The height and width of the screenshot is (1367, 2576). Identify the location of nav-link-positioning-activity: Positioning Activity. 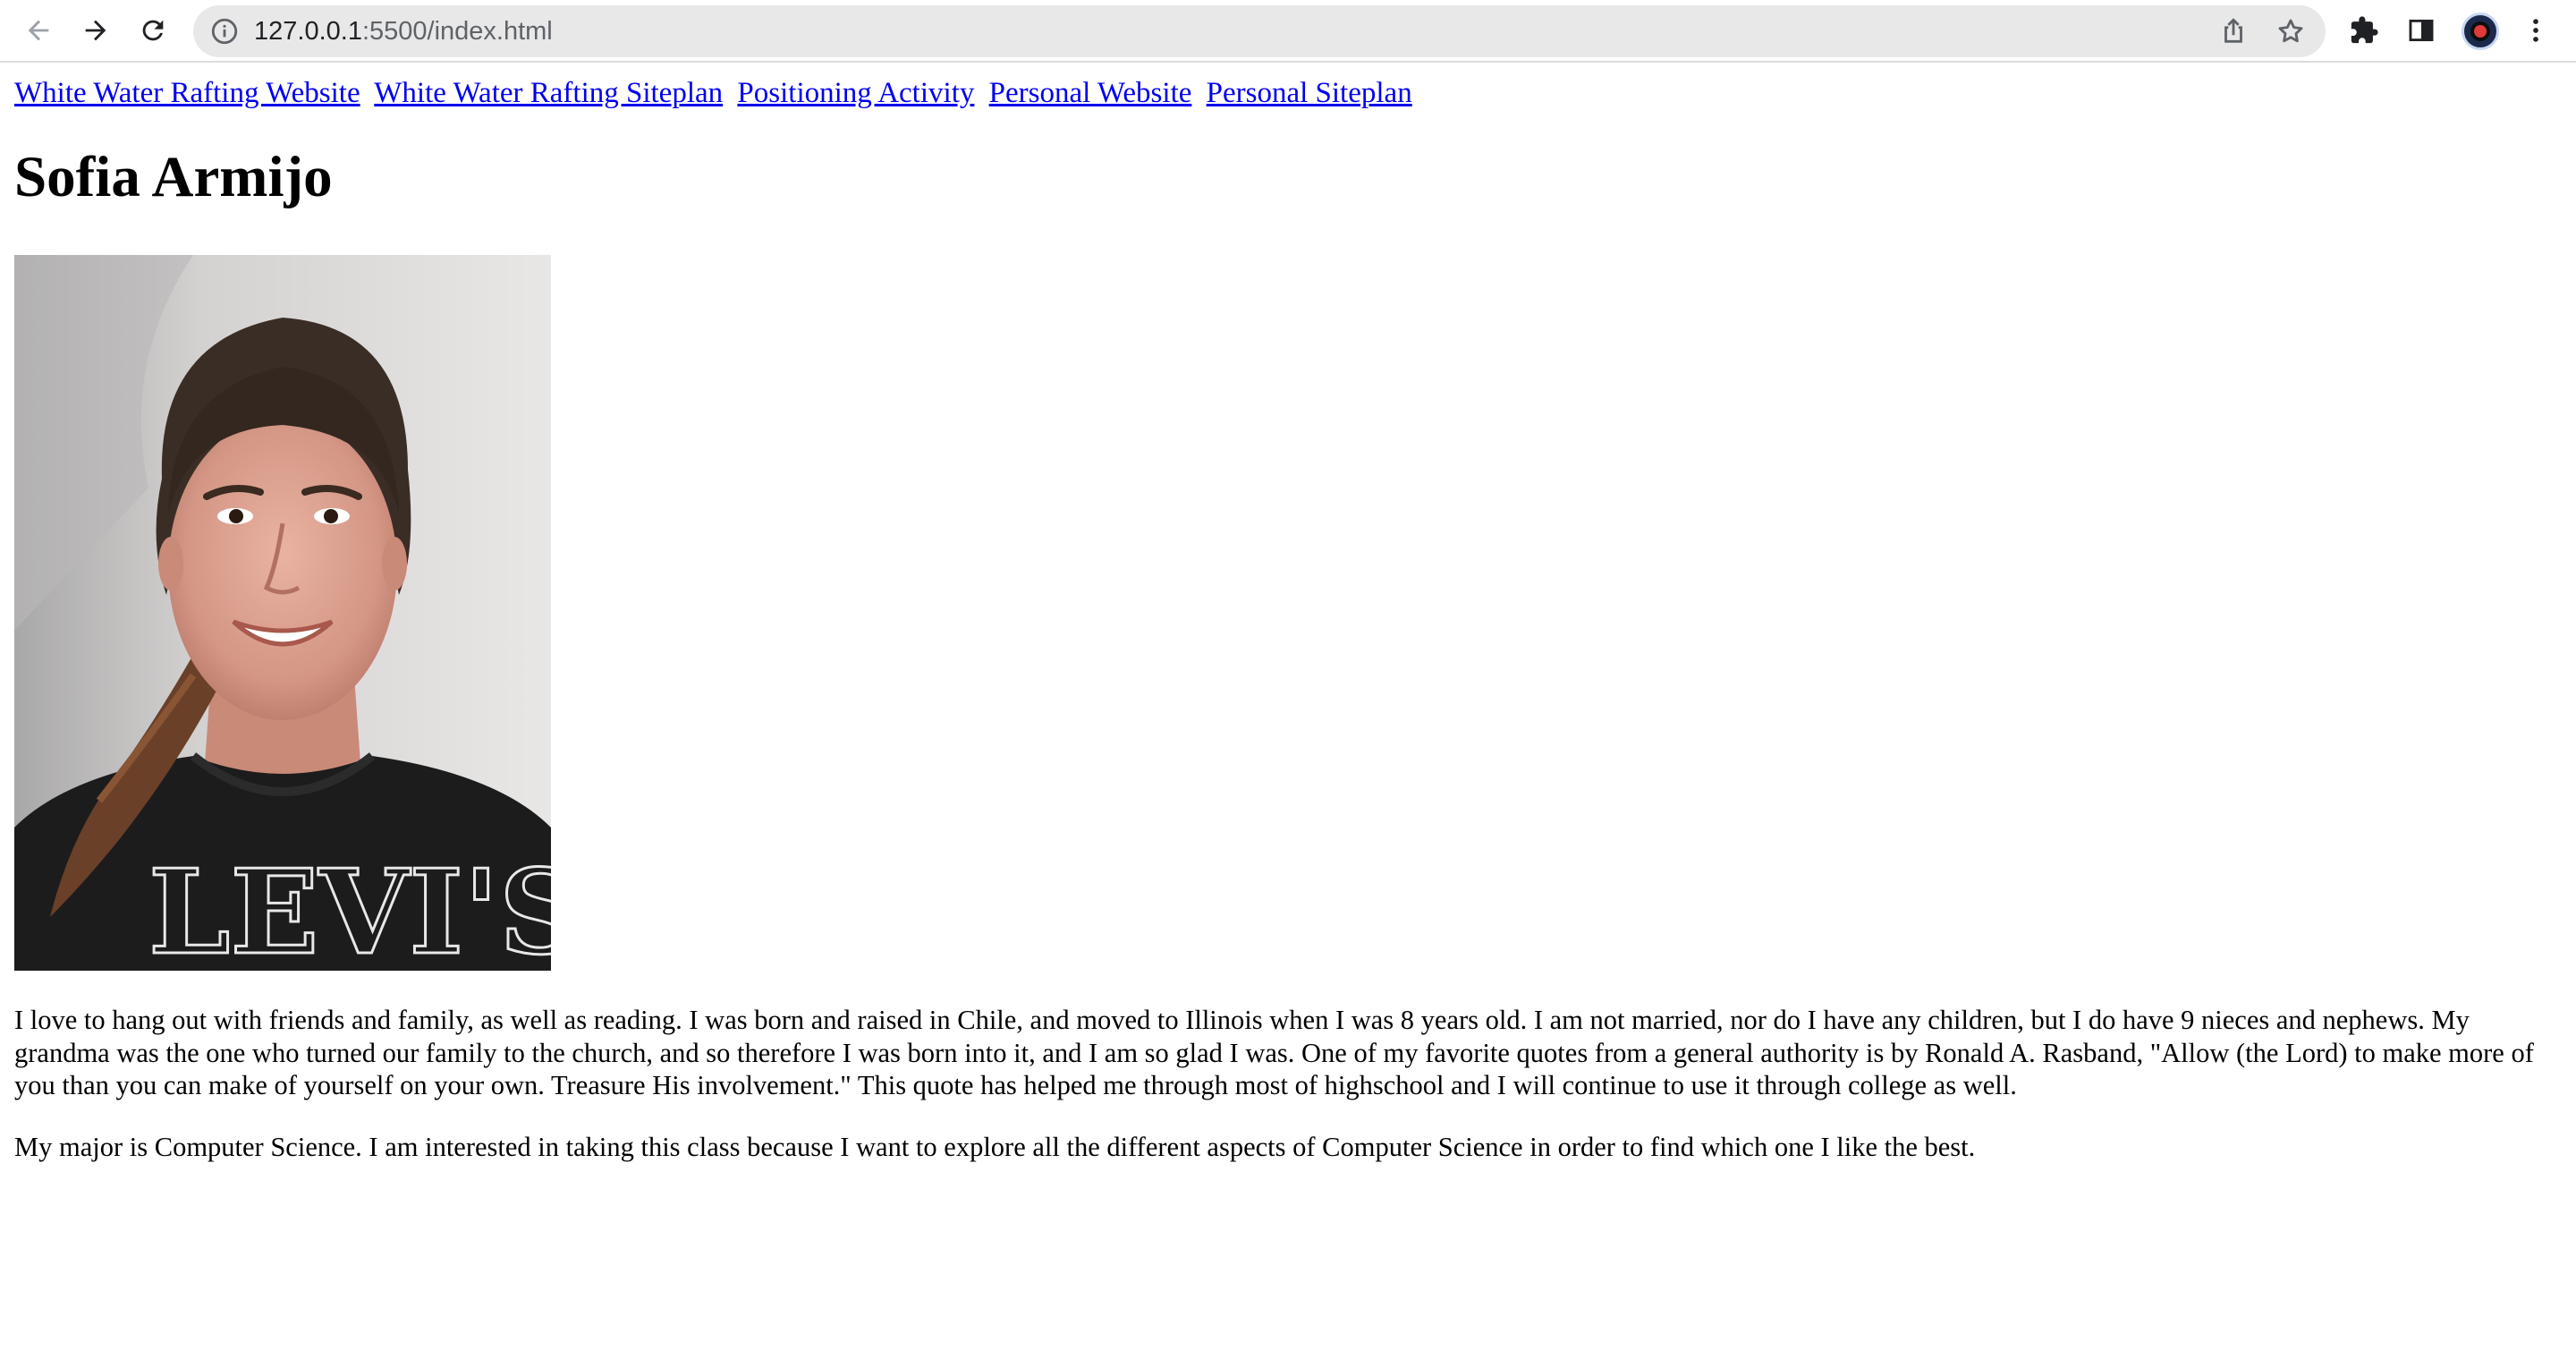
(855, 93).